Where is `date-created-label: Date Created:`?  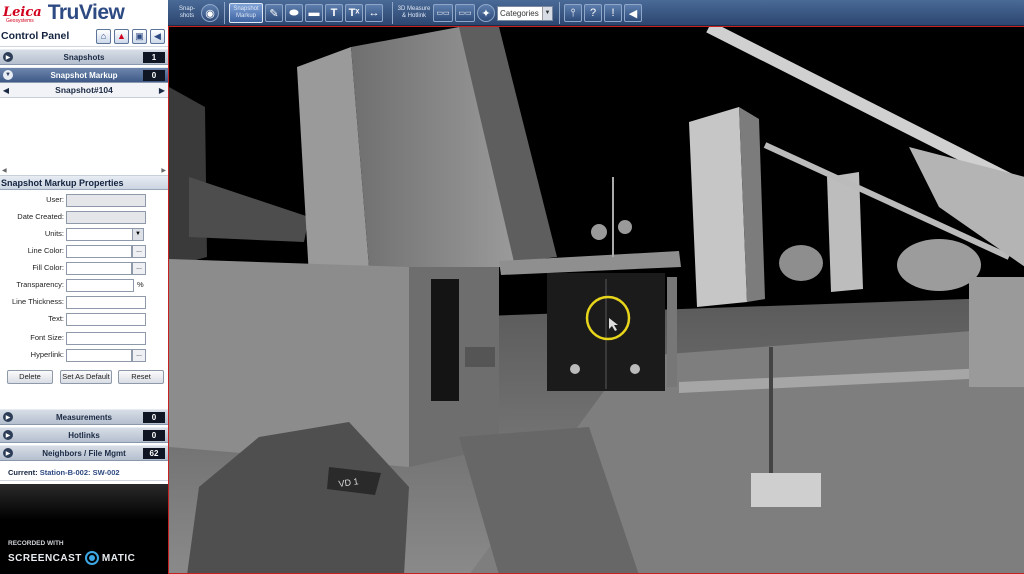
date-created-label: Date Created: is located at coordinates (40, 216).